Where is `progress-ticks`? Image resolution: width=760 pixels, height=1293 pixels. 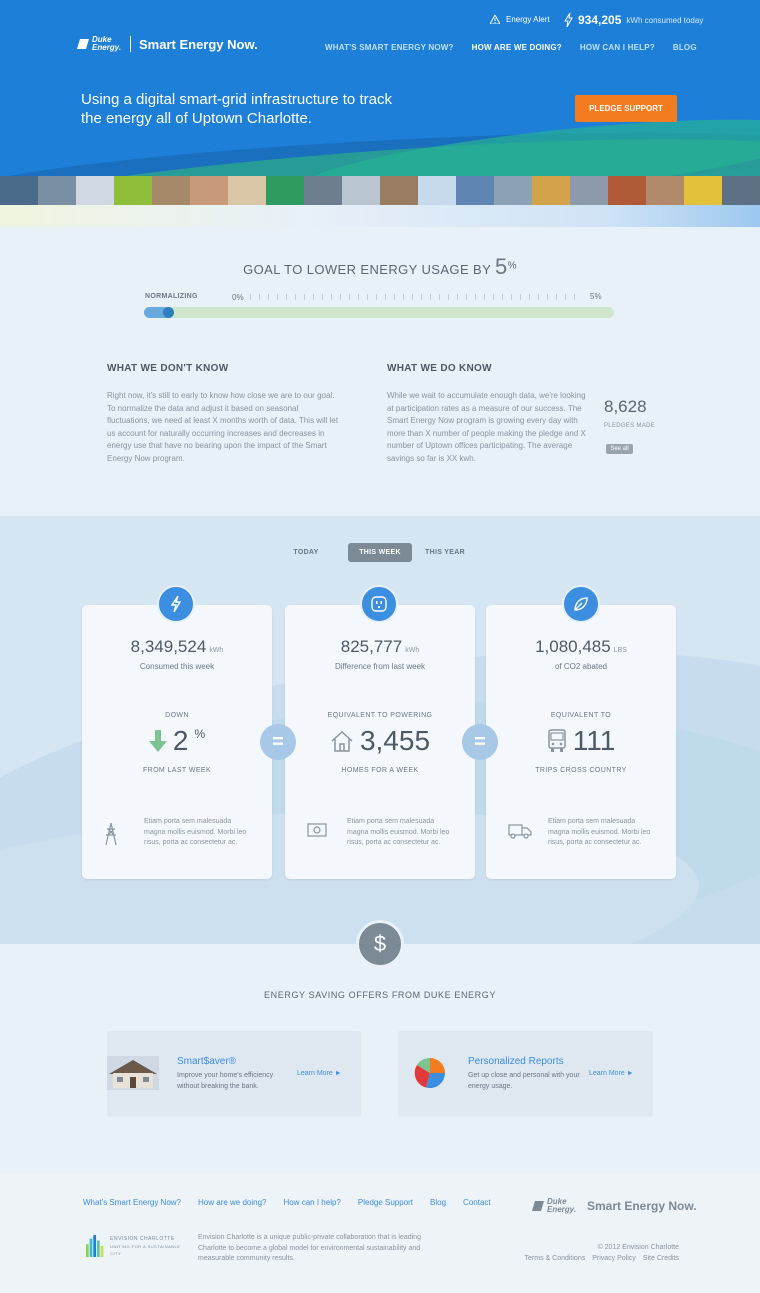
progress-ticks is located at coordinates (415, 297).